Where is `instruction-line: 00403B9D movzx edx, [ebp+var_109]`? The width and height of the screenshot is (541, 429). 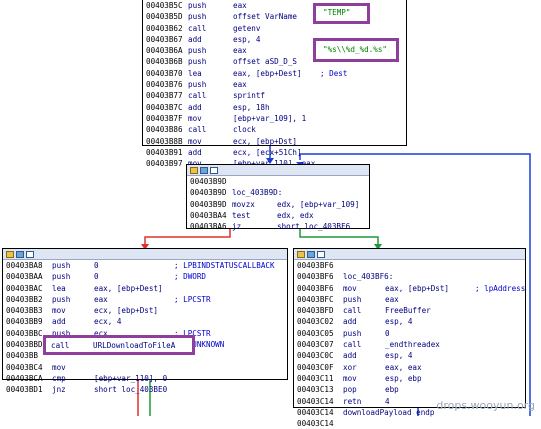
instruction-line: 00403B9D movzx edx, [ebp+var_109] is located at coordinates (279, 204).